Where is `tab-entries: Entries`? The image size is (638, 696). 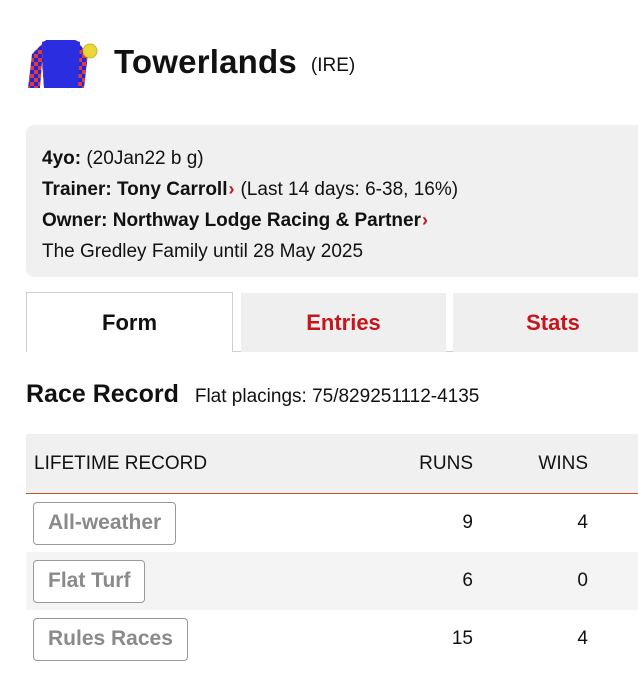 tab-entries: Entries is located at coordinates (343, 322).